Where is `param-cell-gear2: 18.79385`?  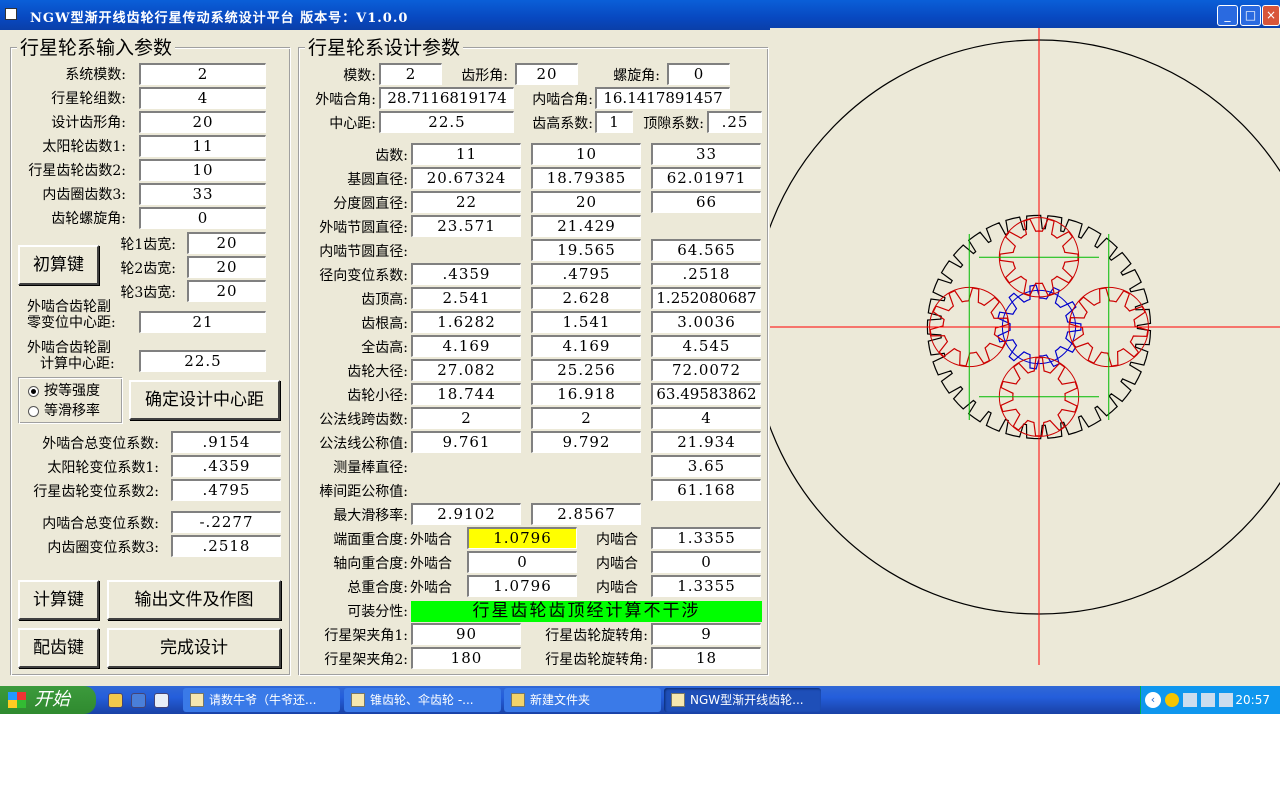 param-cell-gear2: 18.79385 is located at coordinates (586, 178).